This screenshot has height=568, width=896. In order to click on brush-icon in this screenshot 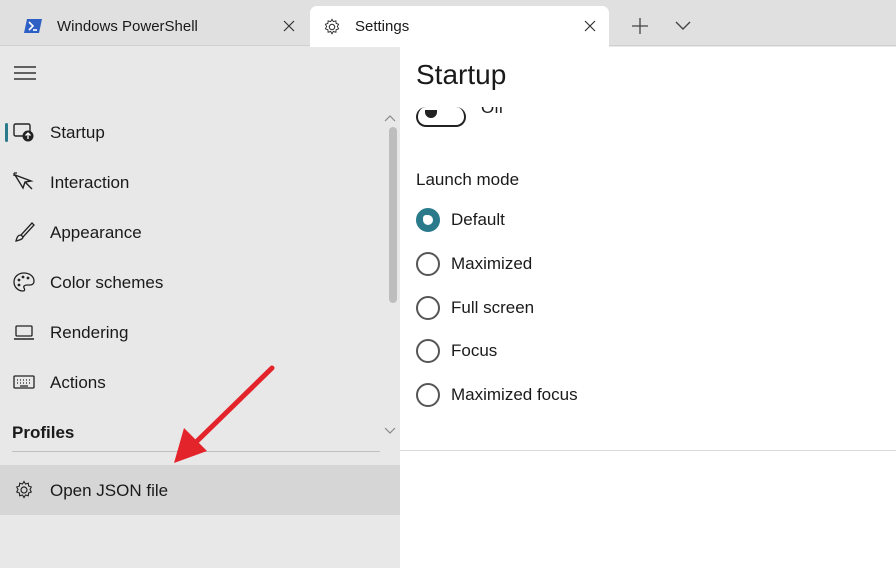, I will do `click(24, 232)`.